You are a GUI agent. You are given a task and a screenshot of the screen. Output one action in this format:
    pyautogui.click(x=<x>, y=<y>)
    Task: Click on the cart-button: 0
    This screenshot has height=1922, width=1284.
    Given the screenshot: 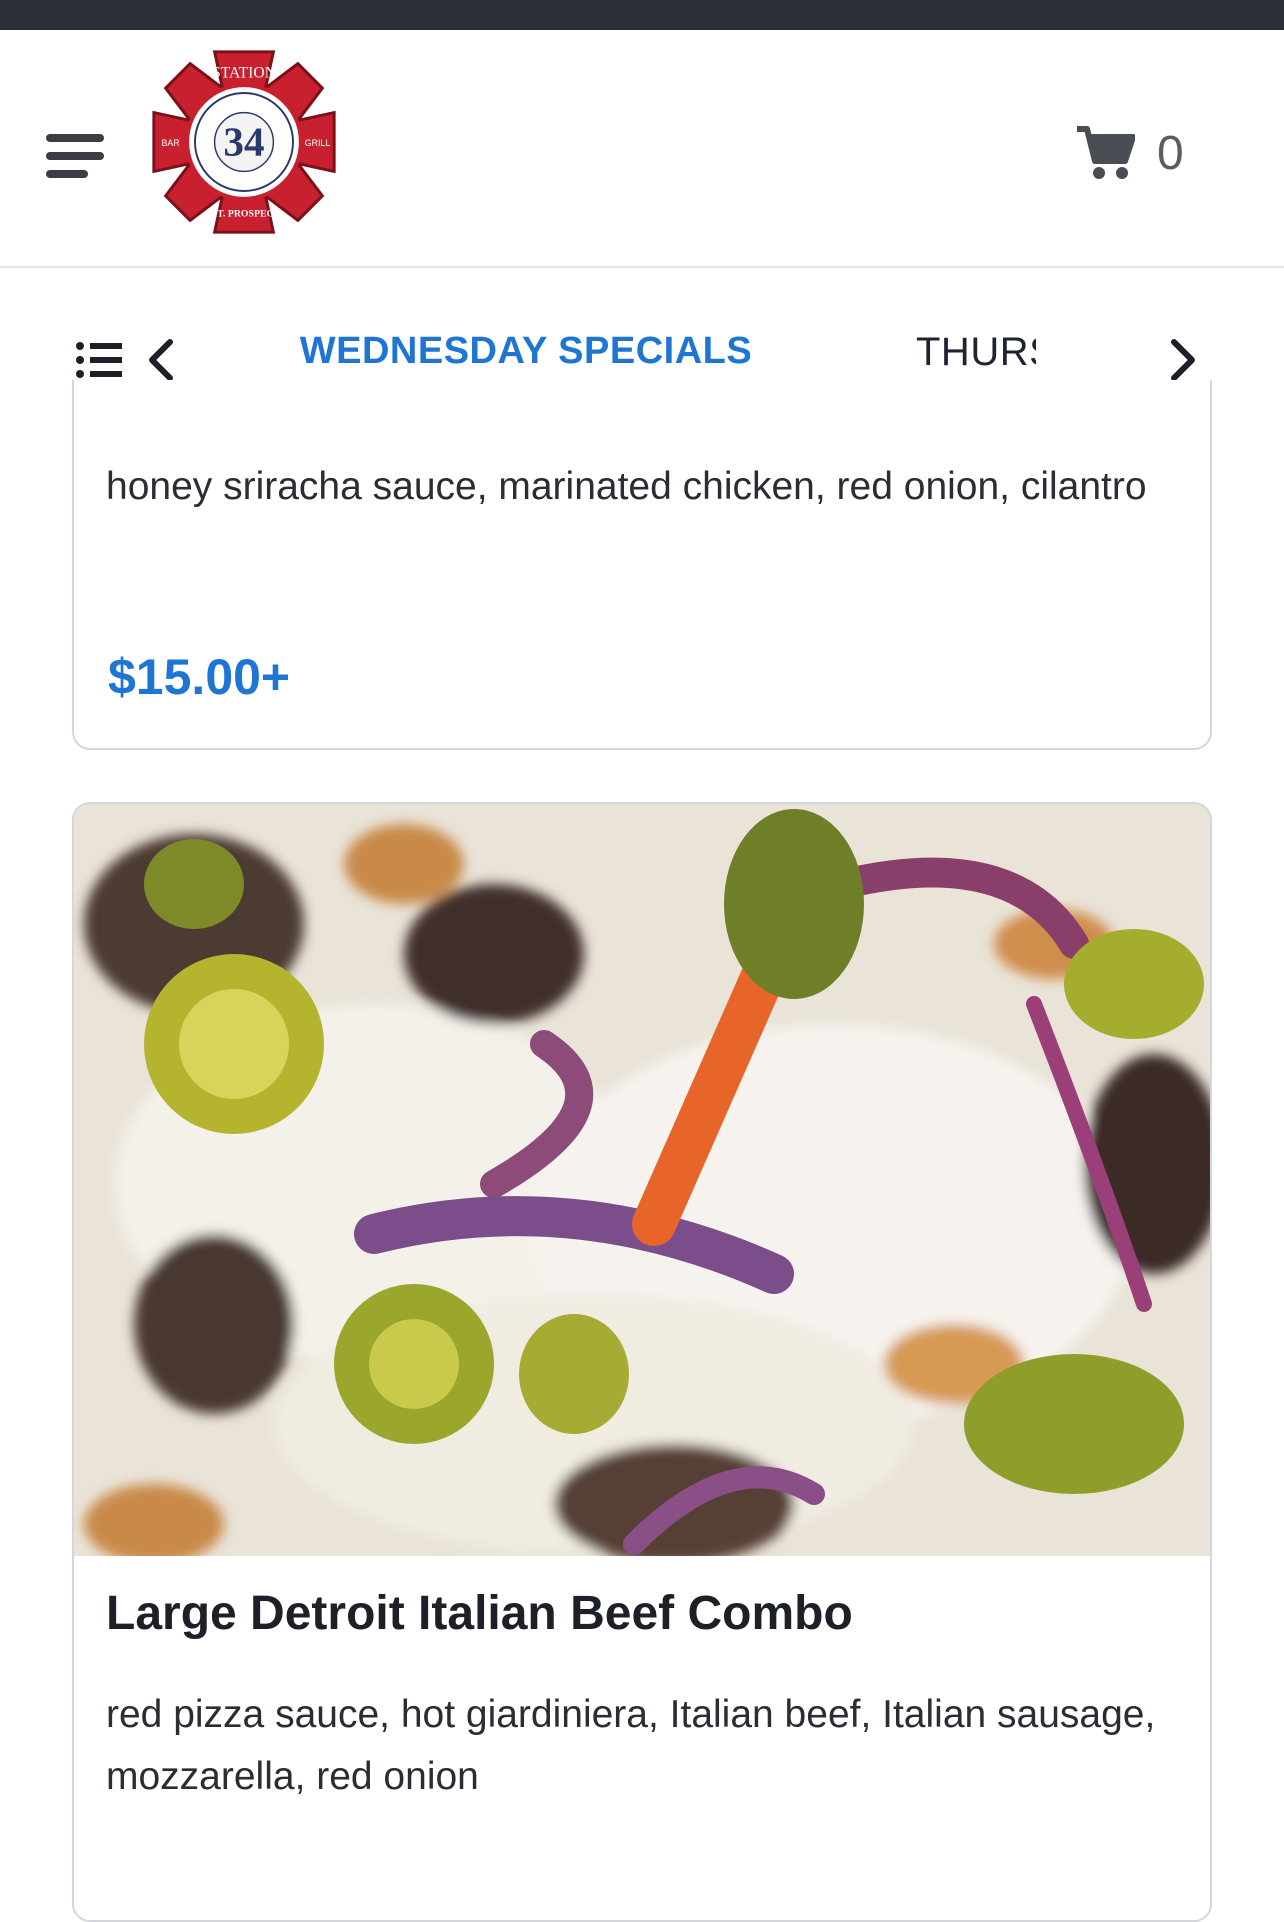 What is the action you would take?
    pyautogui.click(x=1129, y=153)
    